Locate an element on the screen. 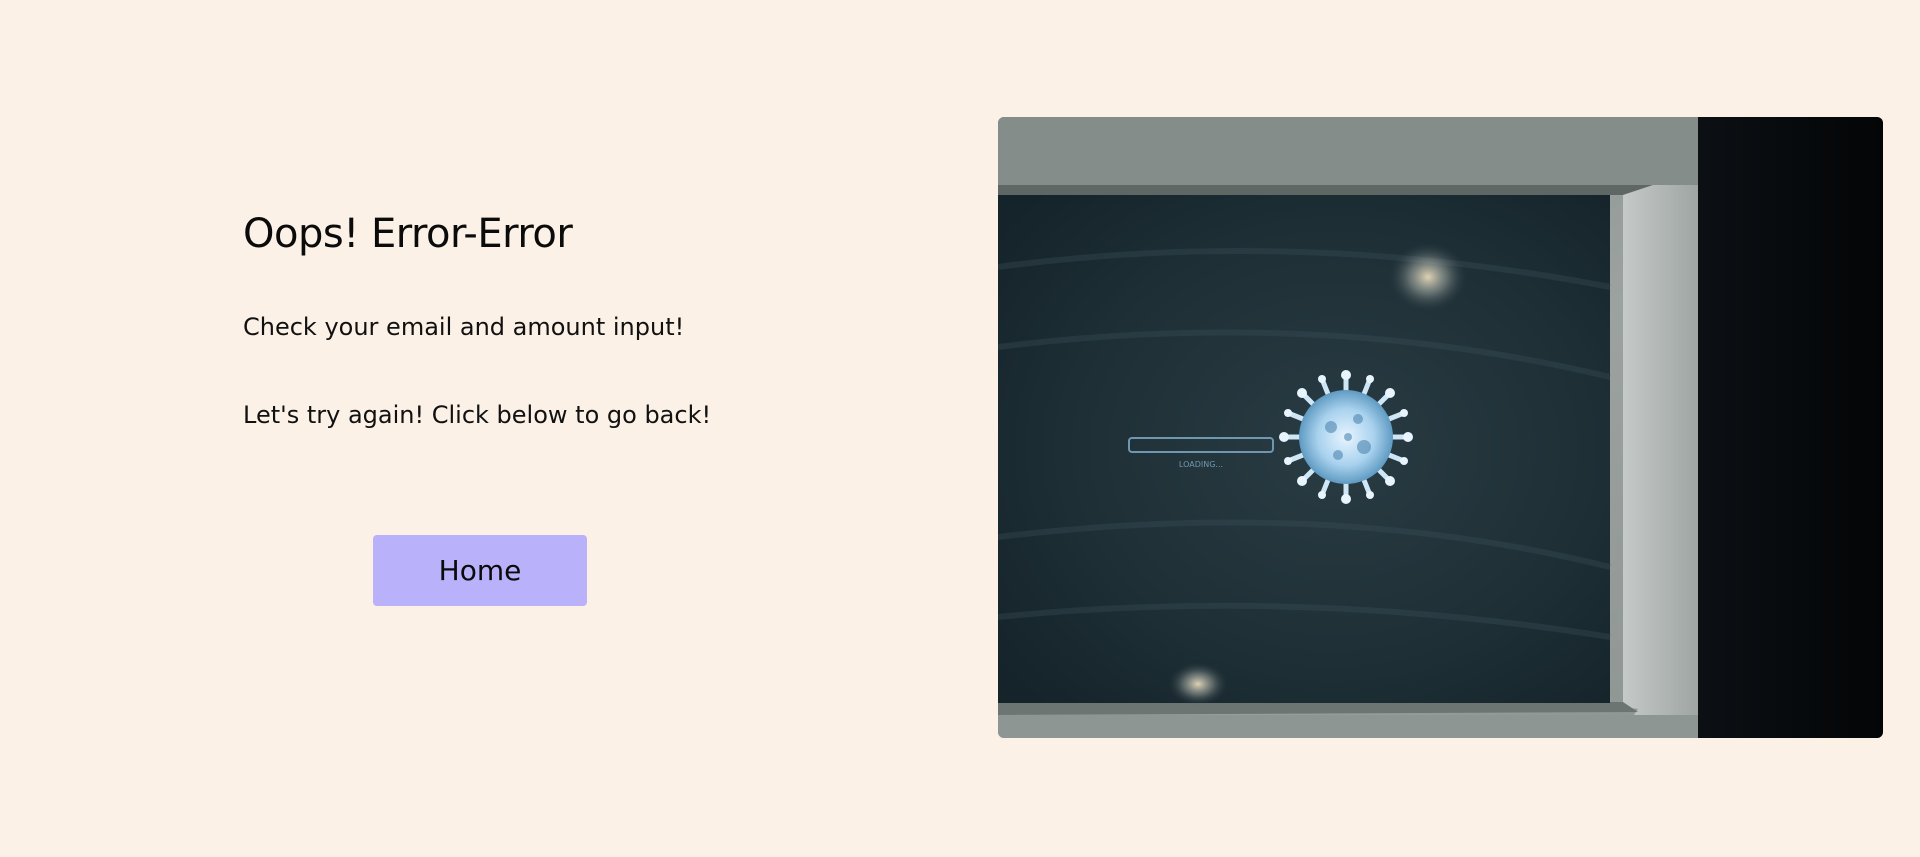  home-button: Home is located at coordinates (480, 570).